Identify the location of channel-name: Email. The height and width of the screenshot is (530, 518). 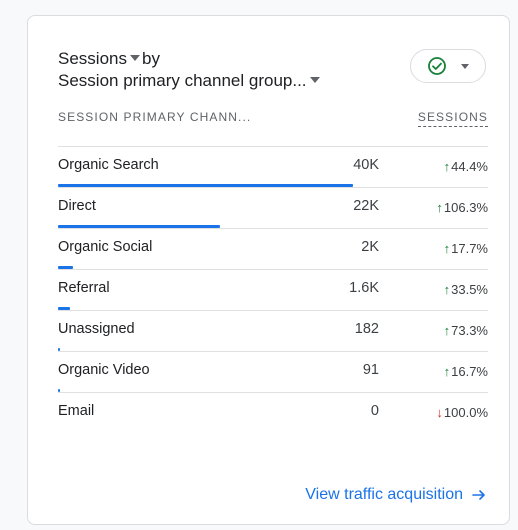
(76, 411).